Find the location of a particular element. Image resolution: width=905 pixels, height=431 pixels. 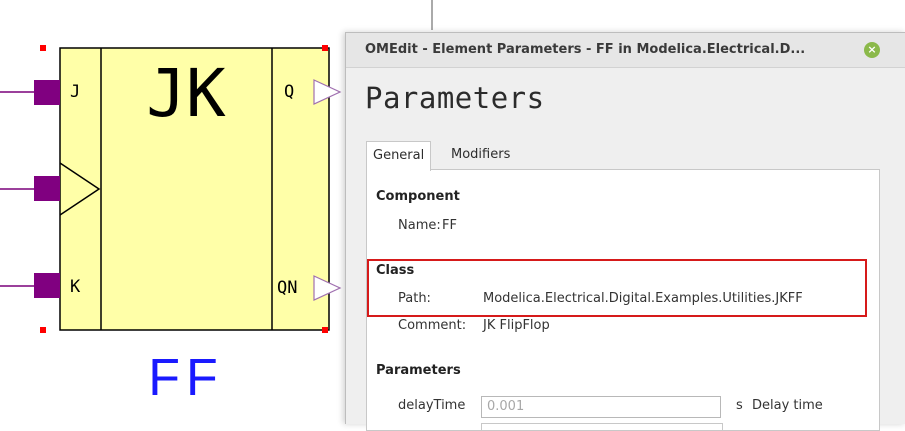

port-k-pin is located at coordinates (47, 285).